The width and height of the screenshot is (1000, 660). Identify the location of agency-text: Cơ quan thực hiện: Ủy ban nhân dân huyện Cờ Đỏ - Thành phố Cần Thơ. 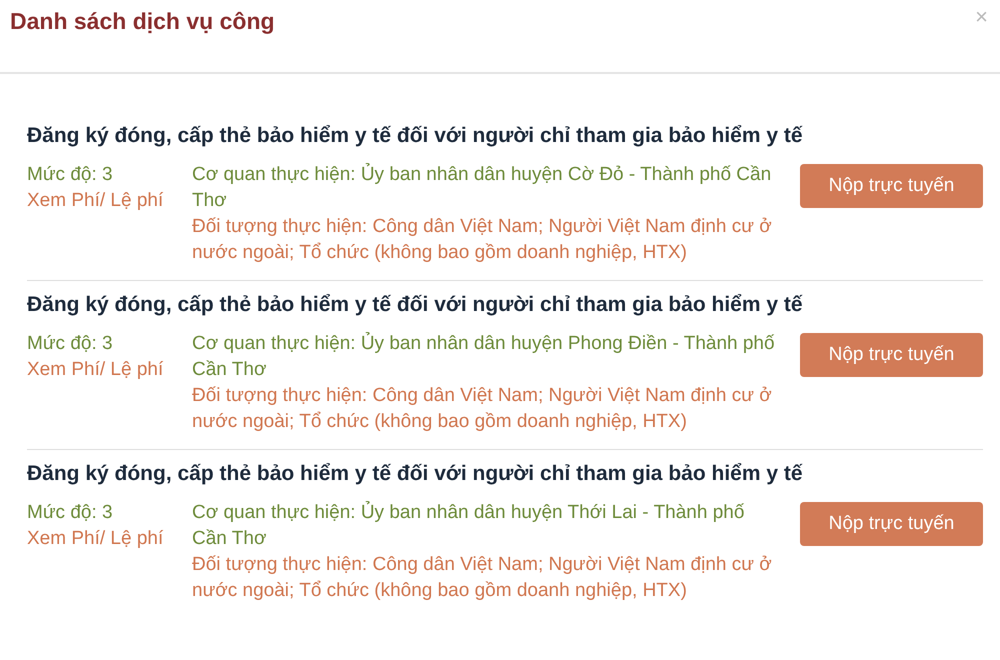
(482, 187).